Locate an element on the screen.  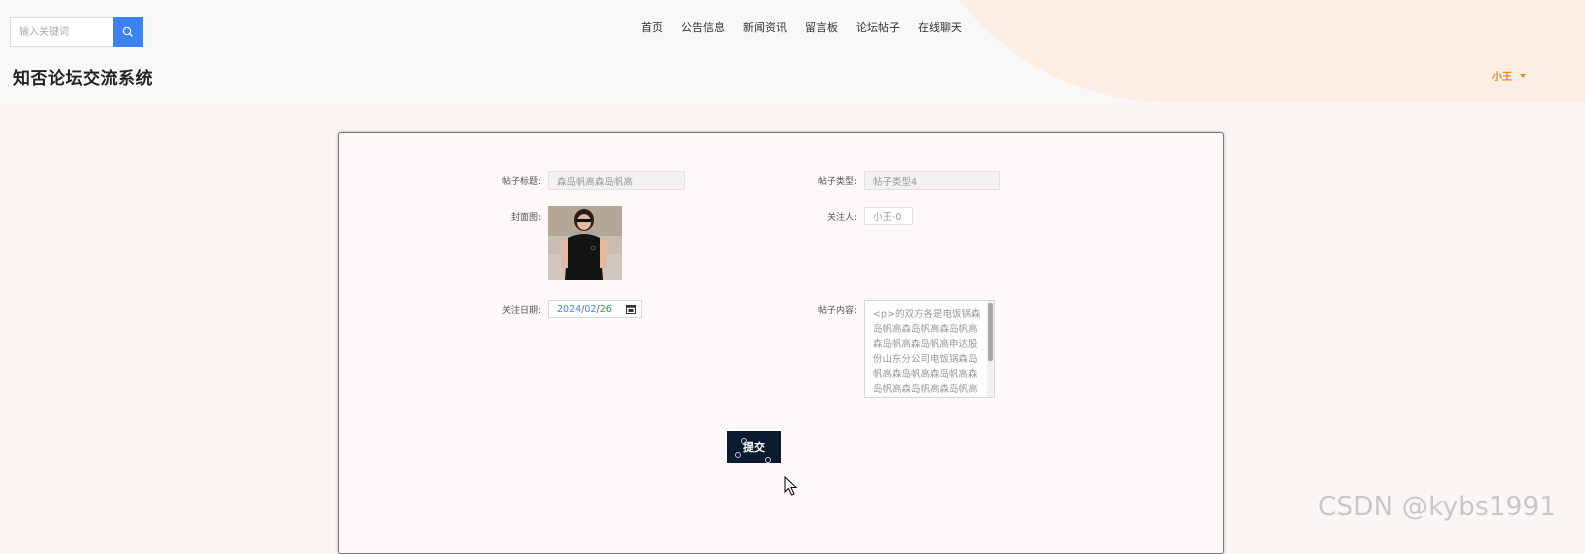
title-field: 森岛帆高森岛帆高 is located at coordinates (616, 180).